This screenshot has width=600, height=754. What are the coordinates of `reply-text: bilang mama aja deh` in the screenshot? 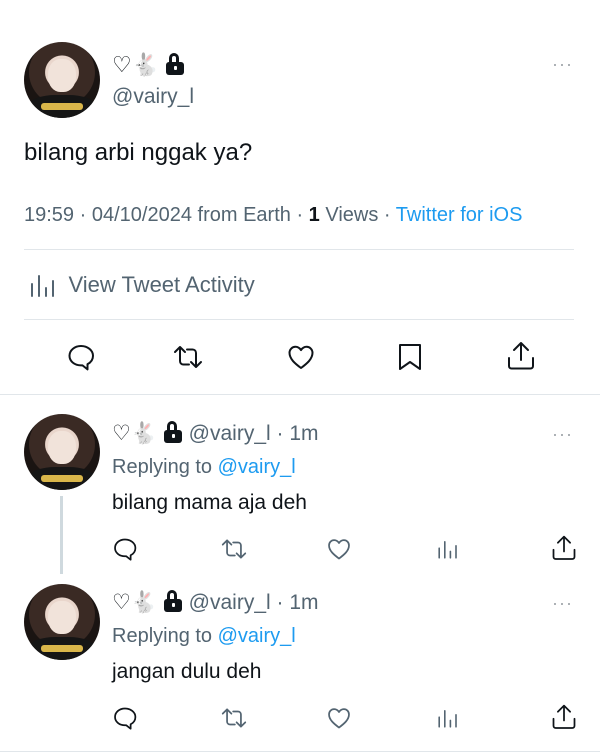 It's located at (209, 502).